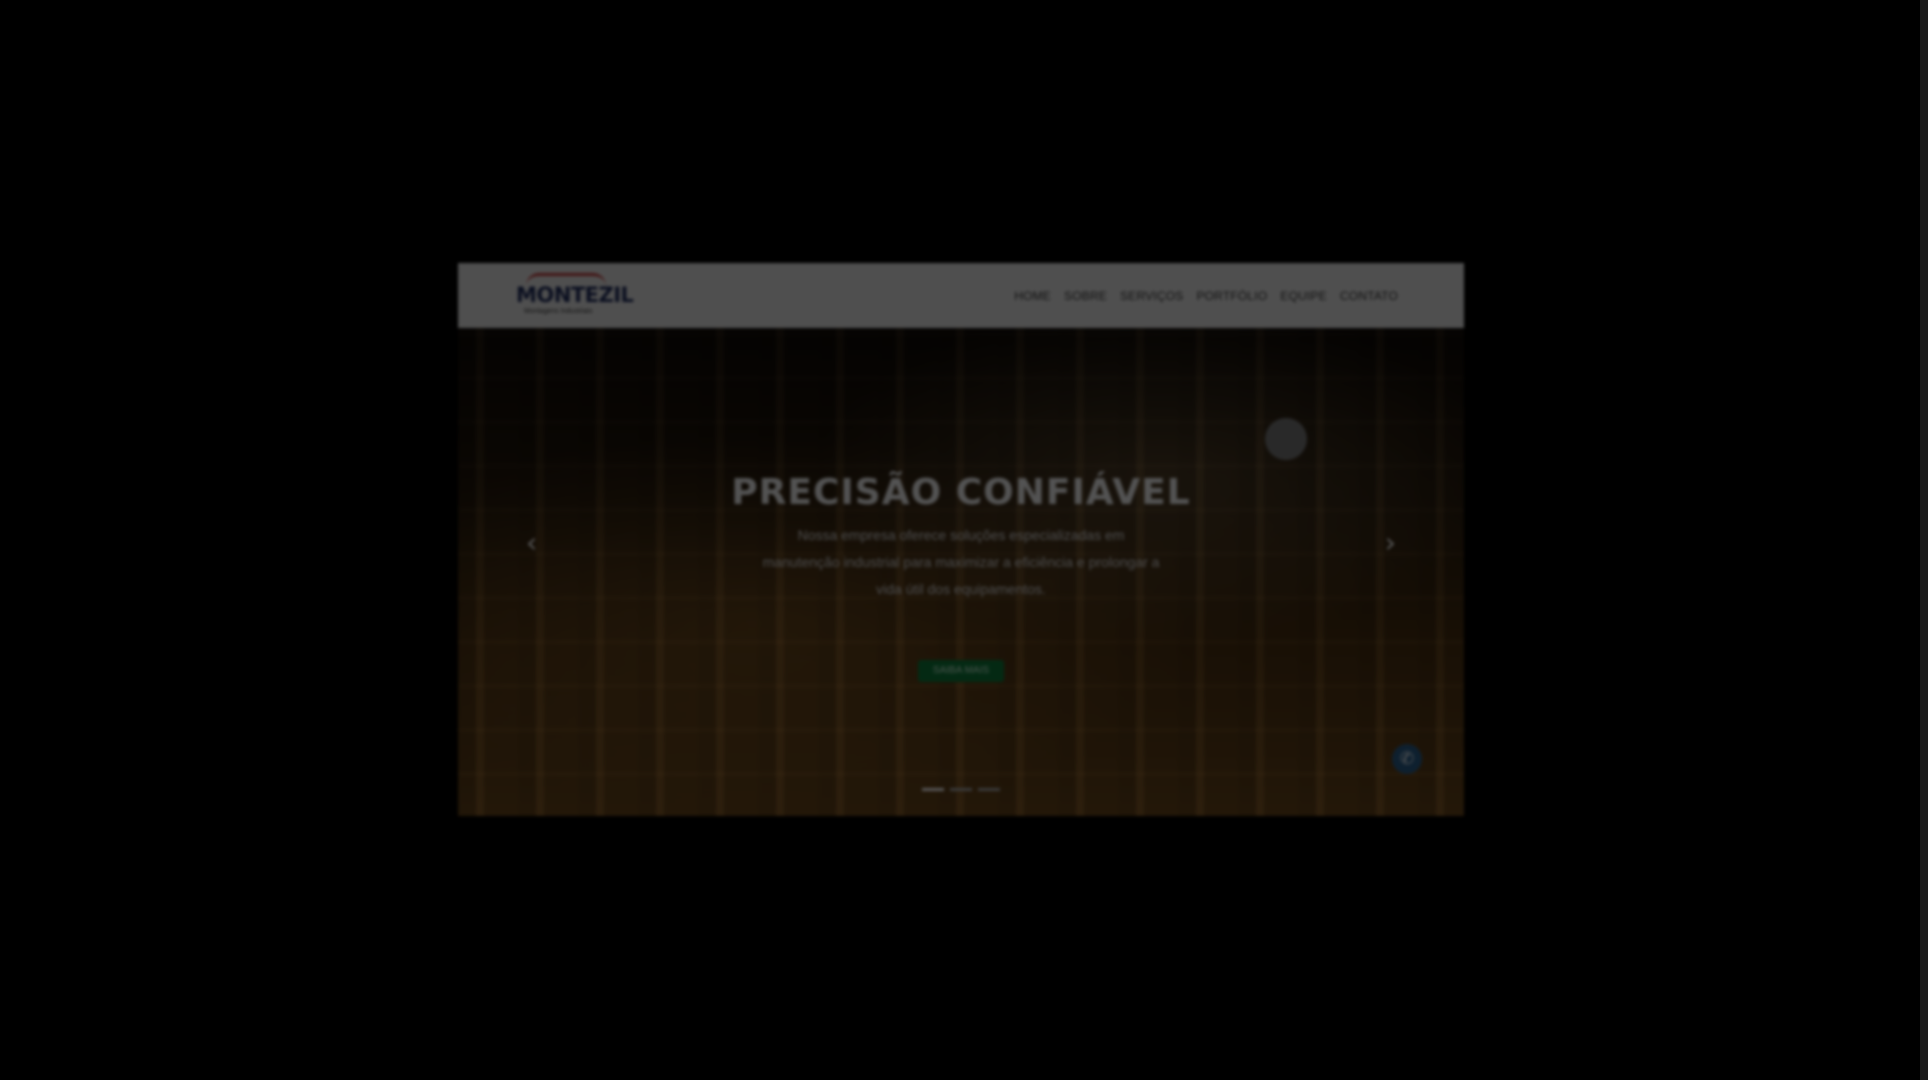 The height and width of the screenshot is (1080, 1928). What do you see at coordinates (961, 493) in the screenshot?
I see `hero-title: PRECISÃO CONFIÁVEL` at bounding box center [961, 493].